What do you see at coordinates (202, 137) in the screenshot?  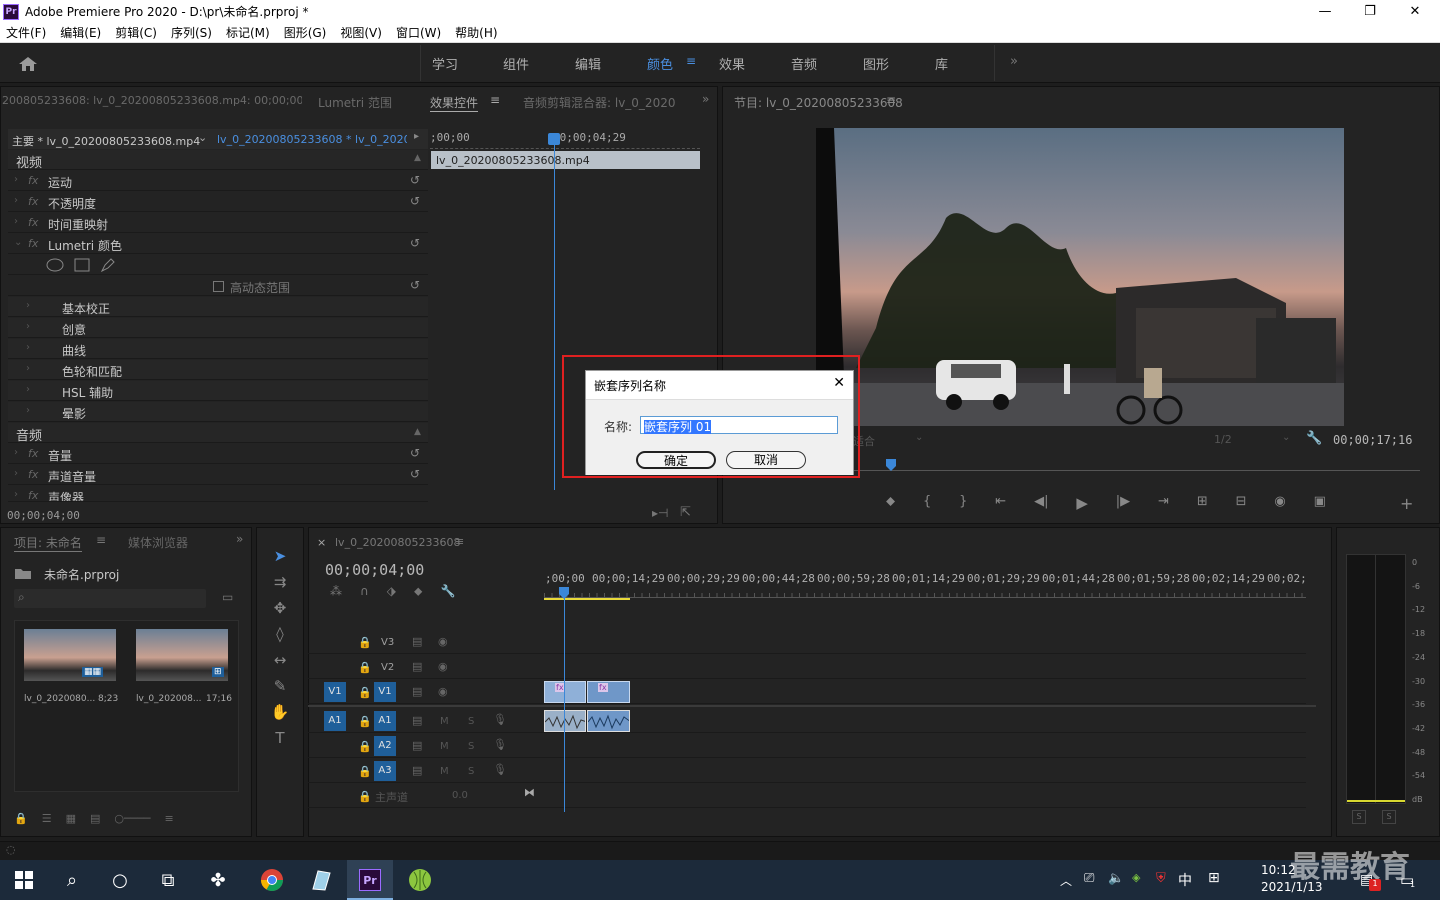 I see `clip-dropdown-icon: ⌄` at bounding box center [202, 137].